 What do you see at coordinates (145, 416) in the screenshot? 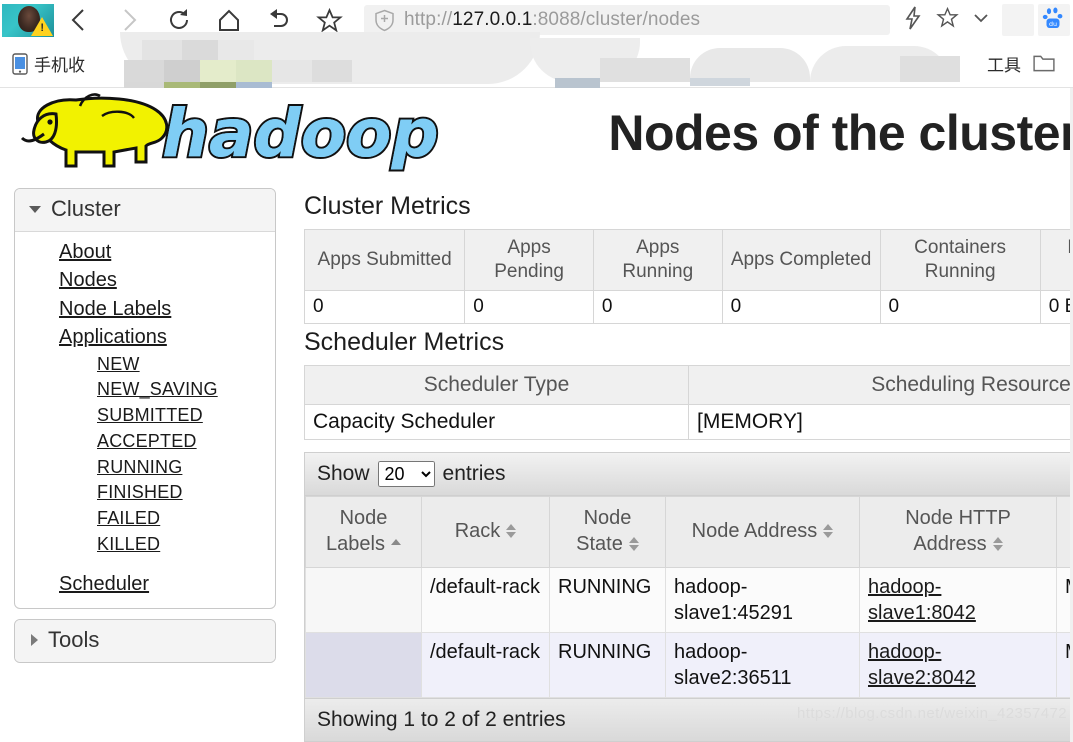
I see `sidebar-item-submitted: SUBMITTED` at bounding box center [145, 416].